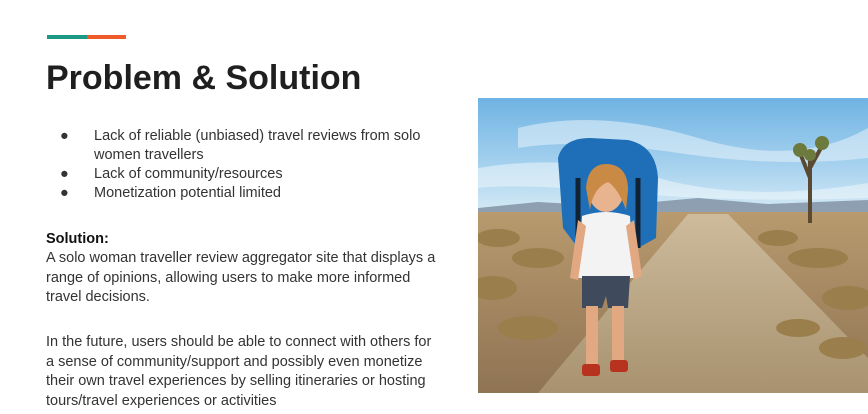 The height and width of the screenshot is (414, 868). Describe the element at coordinates (592, 336) in the screenshot. I see `hiker-leg-left` at that location.